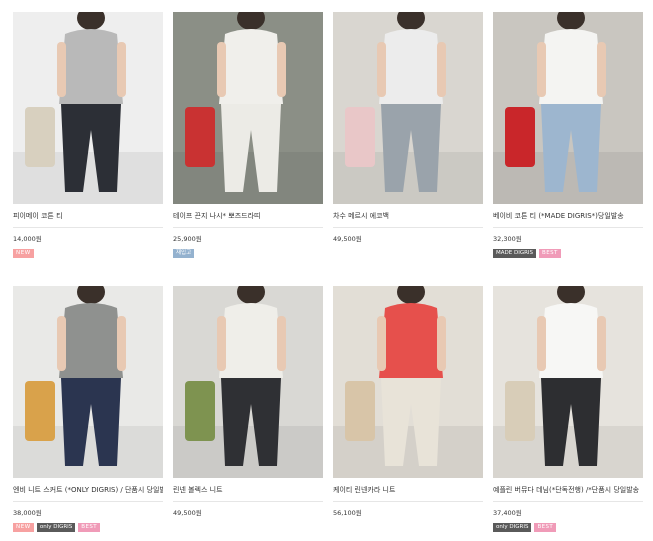 The image size is (653, 541). What do you see at coordinates (27, 513) in the screenshot?
I see `product-price: 38,000원` at bounding box center [27, 513].